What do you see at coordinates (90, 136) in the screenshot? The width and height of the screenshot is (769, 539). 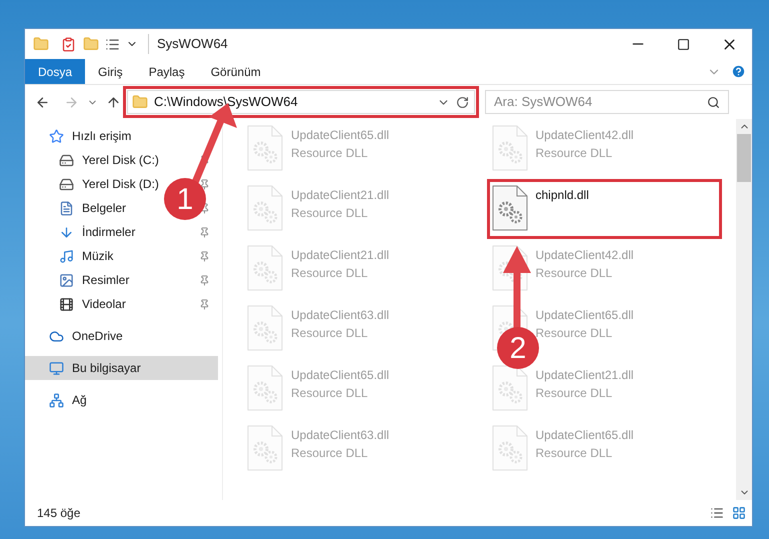 I see `nav-item: Hızlı erişim` at bounding box center [90, 136].